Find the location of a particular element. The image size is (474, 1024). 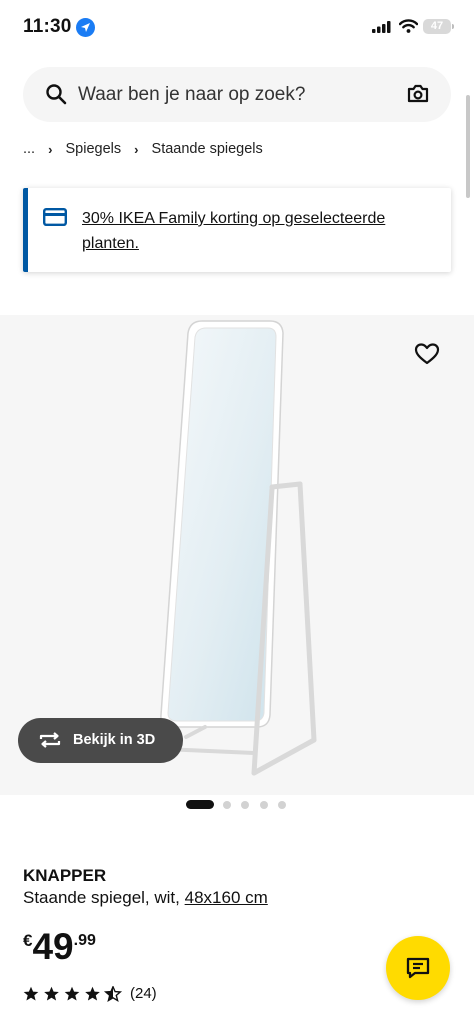

breadcrumb-item-spiegels: Spiegels is located at coordinates (94, 149).